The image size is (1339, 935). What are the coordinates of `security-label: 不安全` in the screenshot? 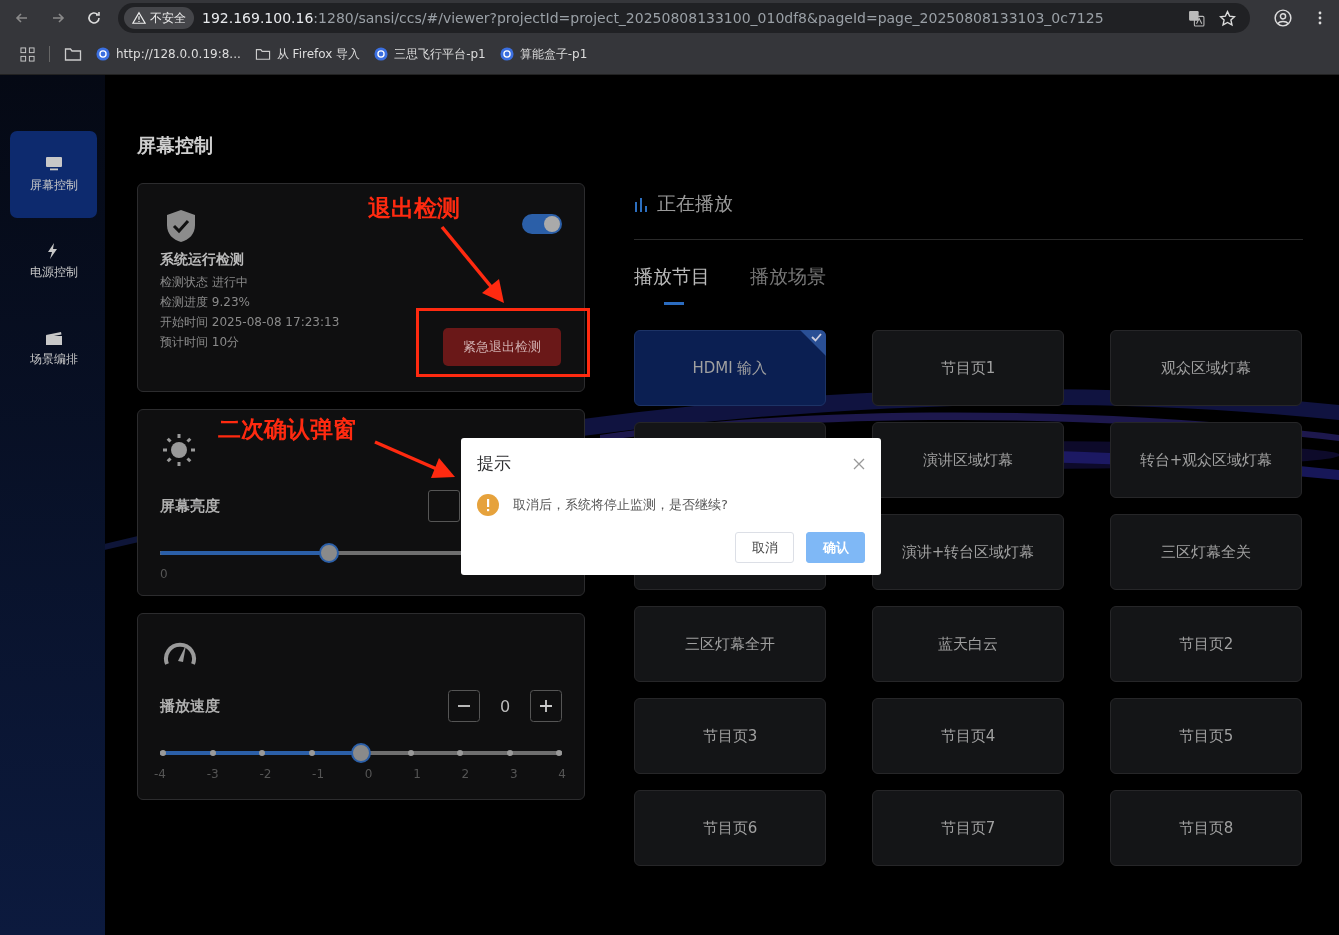 It's located at (168, 18).